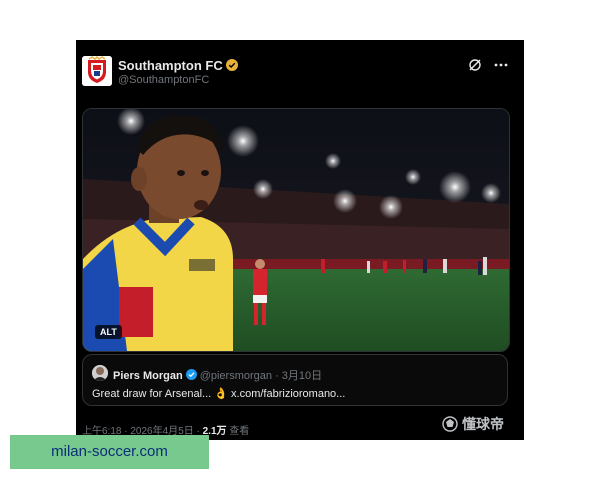  What do you see at coordinates (501, 65) in the screenshot?
I see `more-options-icon` at bounding box center [501, 65].